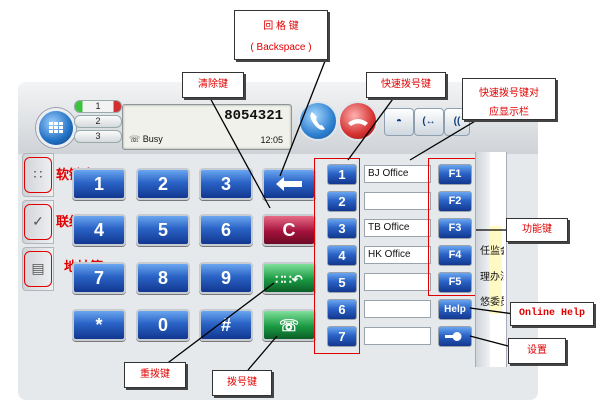  What do you see at coordinates (552, 314) in the screenshot?
I see `callout-online-help: Online Help` at bounding box center [552, 314].